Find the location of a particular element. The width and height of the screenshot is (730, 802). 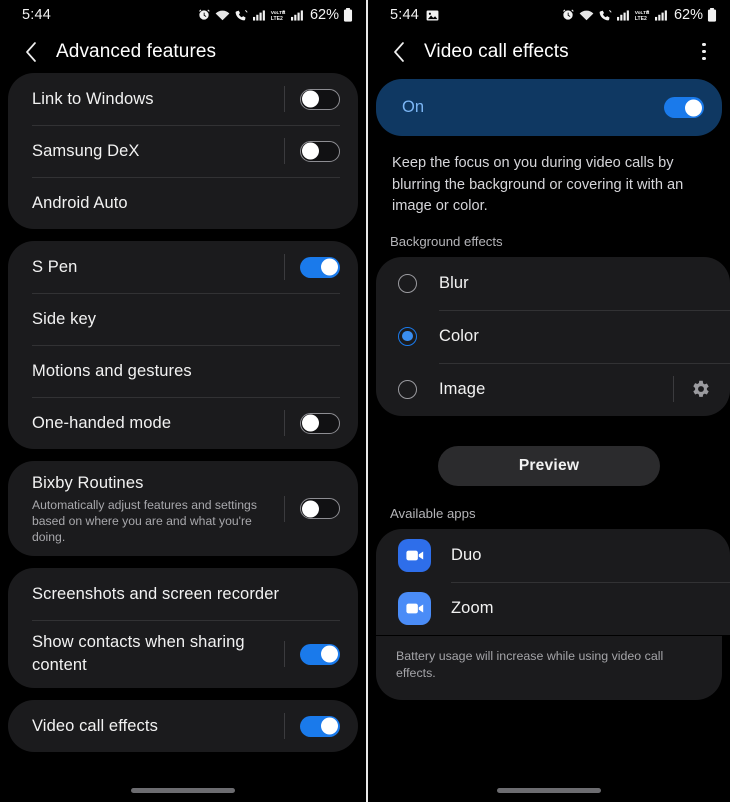

gear-divider is located at coordinates (673, 389).